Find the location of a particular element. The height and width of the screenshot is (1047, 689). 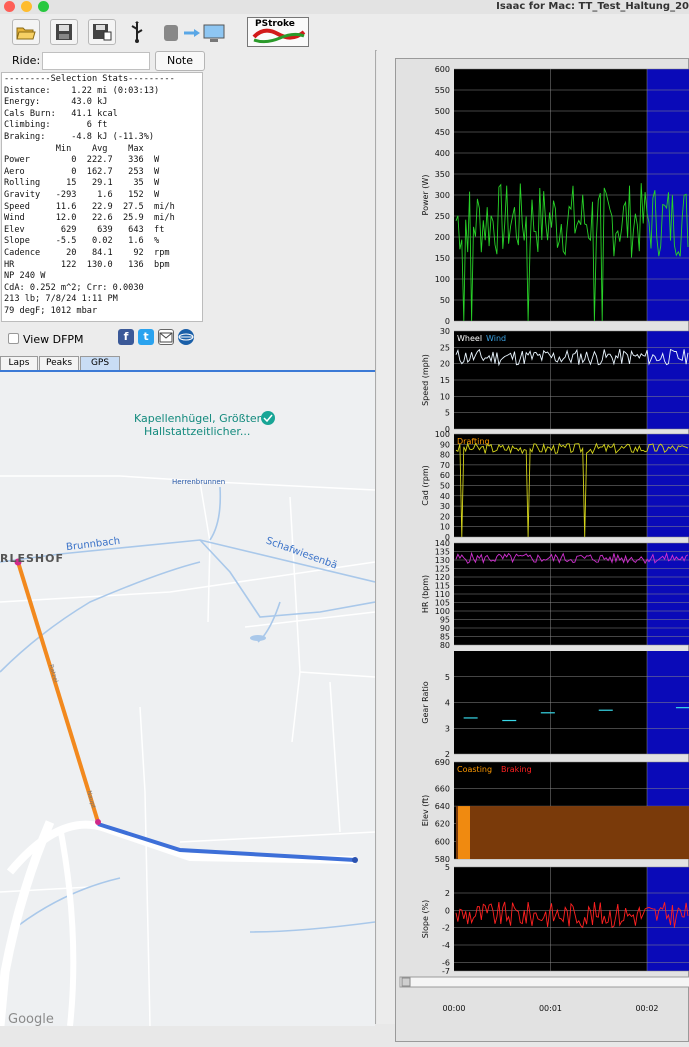

plot-elev-tick-label: 660 is located at coordinates (442, 788).